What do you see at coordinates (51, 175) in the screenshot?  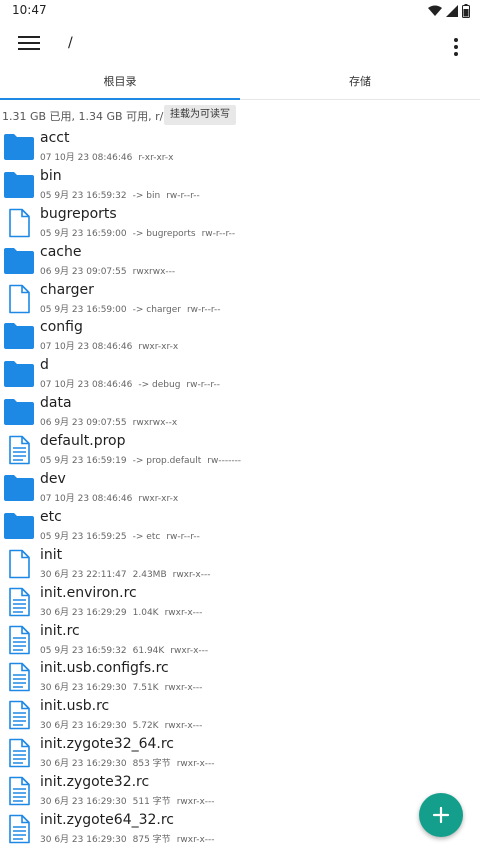 I see `file-name: bin` at bounding box center [51, 175].